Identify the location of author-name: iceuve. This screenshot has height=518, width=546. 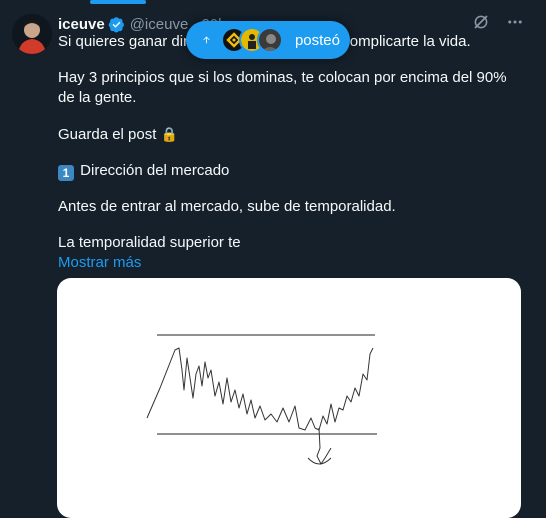
(81, 24).